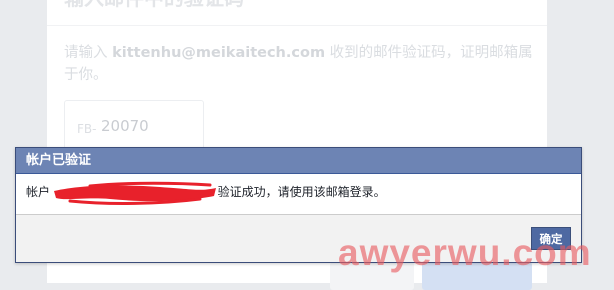 This screenshot has width=614, height=290. I want to click on instruction-before: 请输入, so click(88, 53).